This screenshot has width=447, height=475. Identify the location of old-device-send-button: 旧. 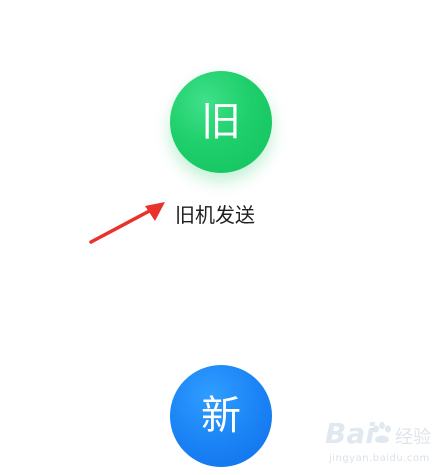
(221, 122).